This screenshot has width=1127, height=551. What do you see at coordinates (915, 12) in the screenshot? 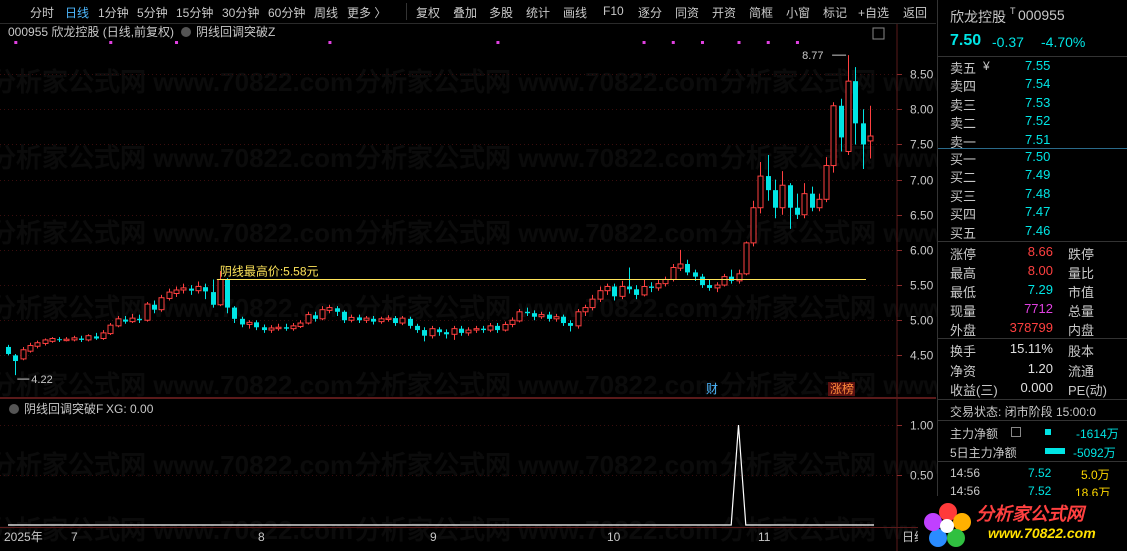
I see `back-button: 返回` at bounding box center [915, 12].